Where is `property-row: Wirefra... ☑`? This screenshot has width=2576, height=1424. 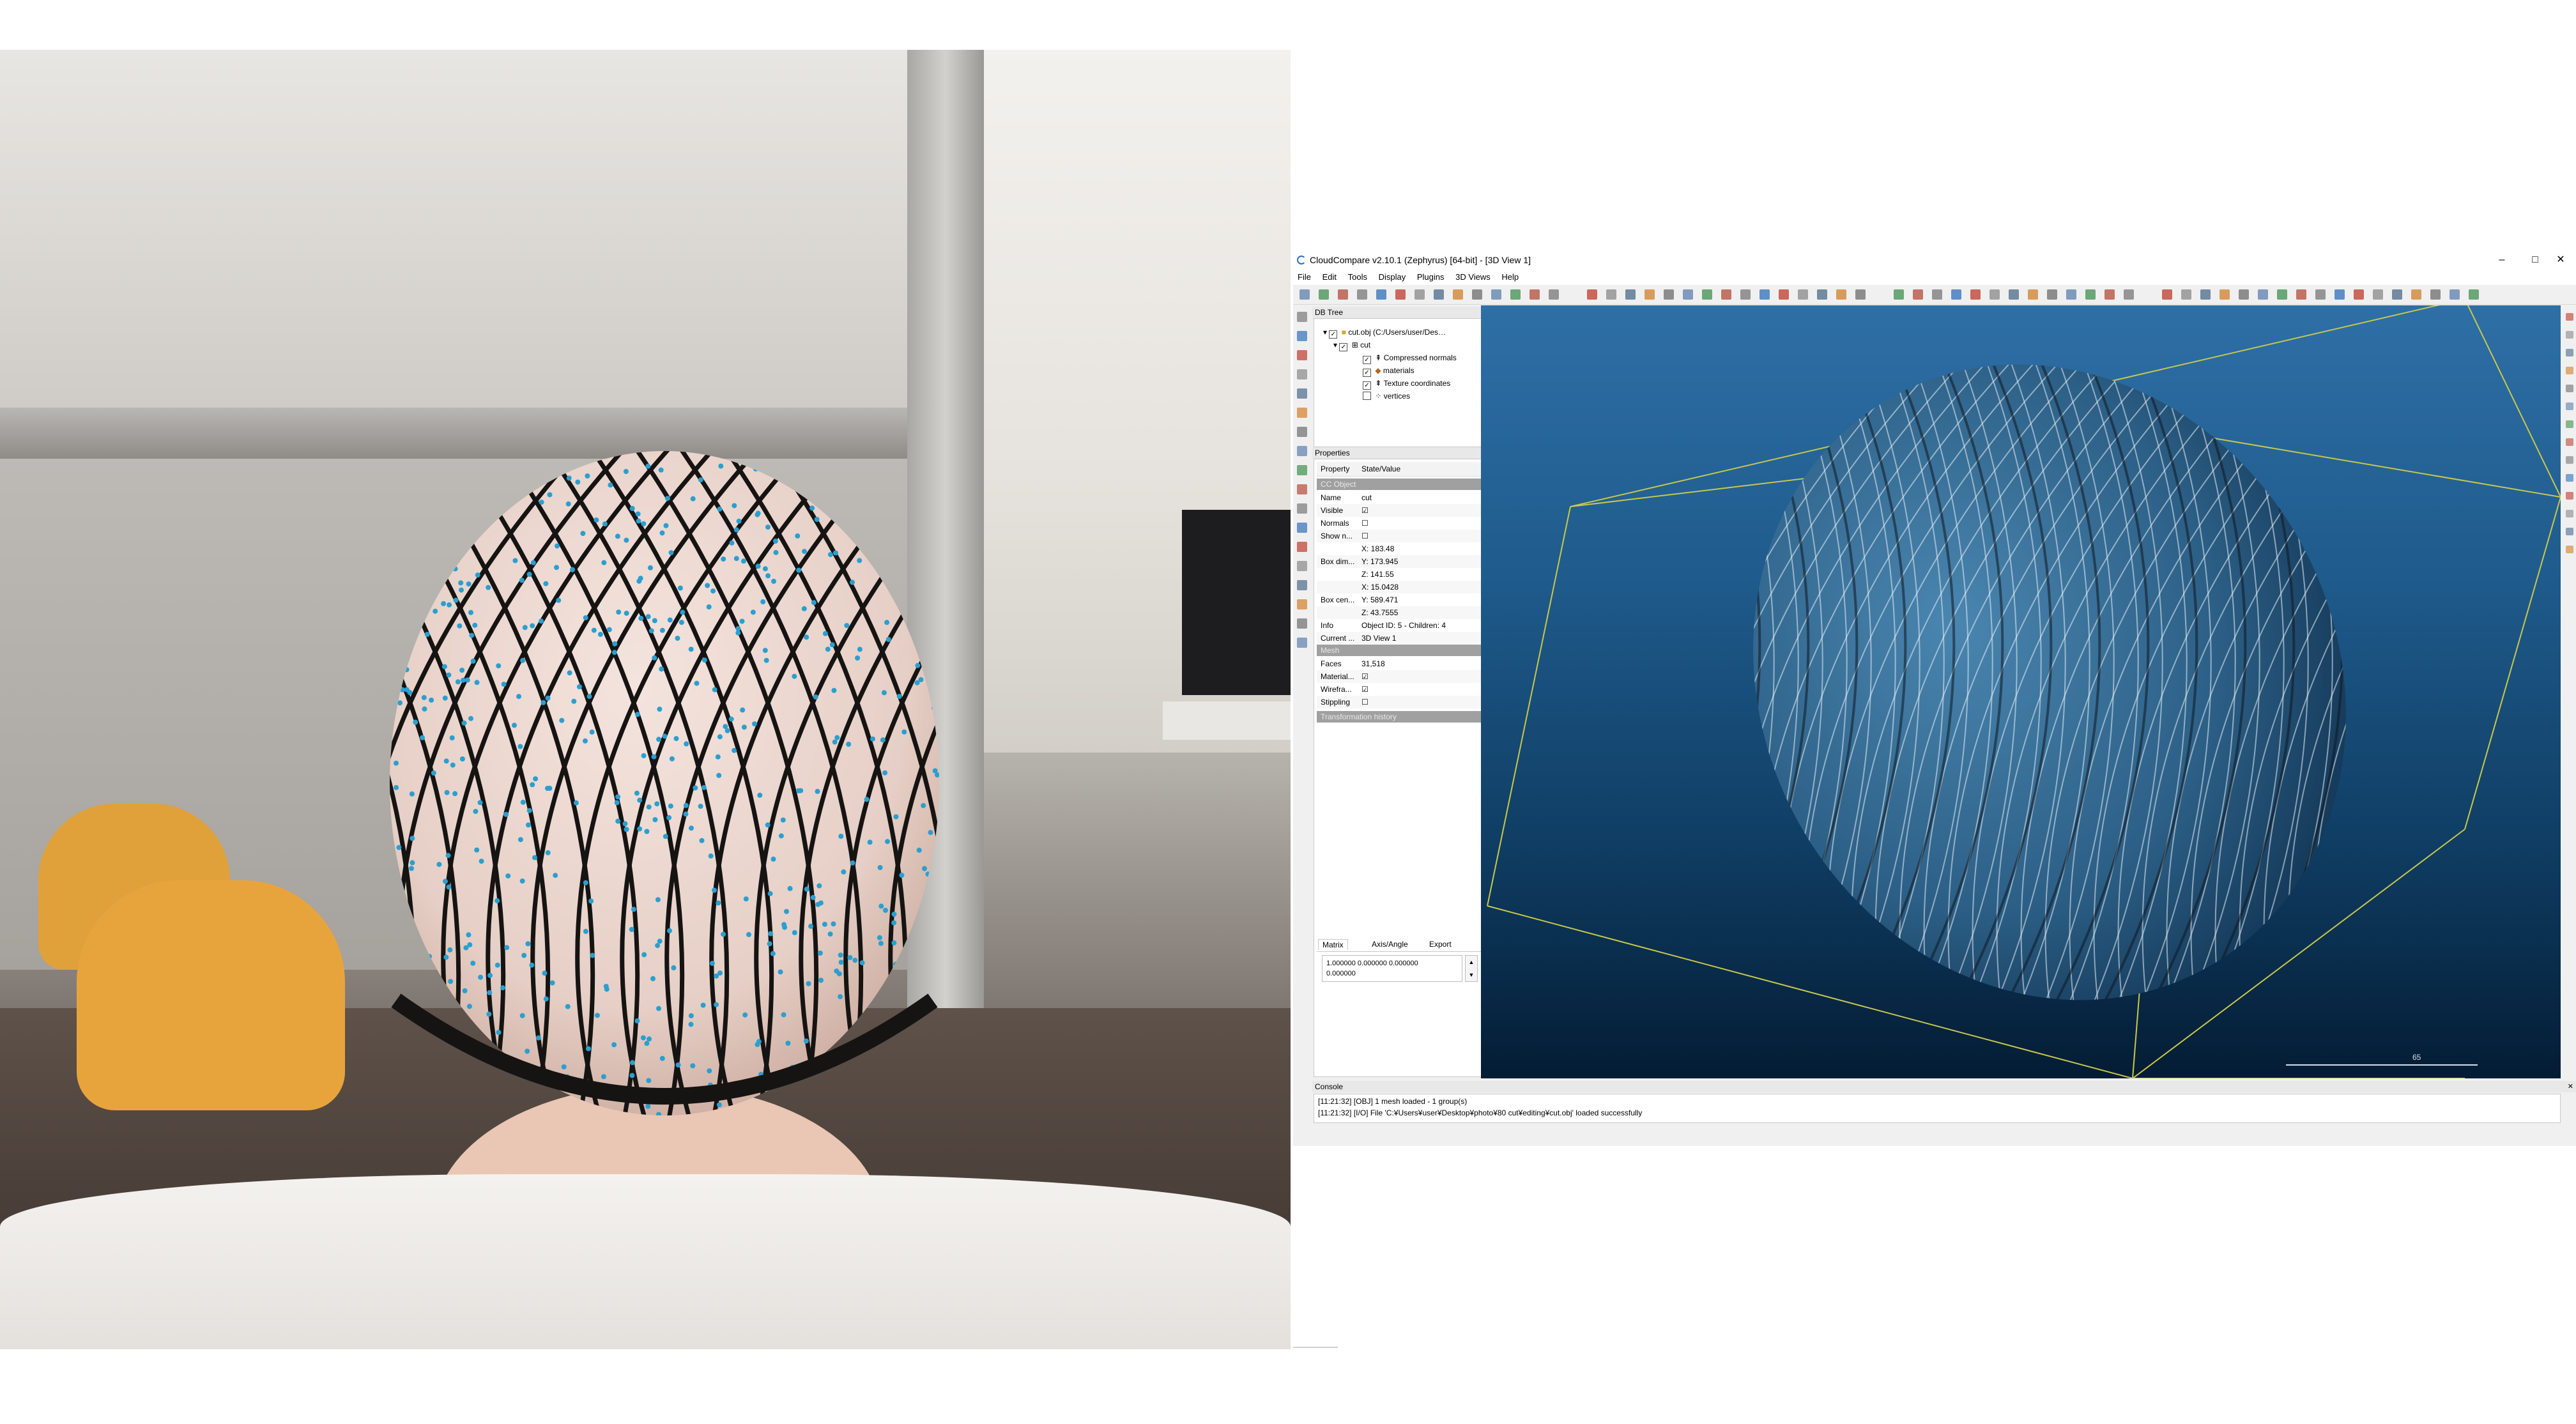
property-row: Wirefra... ☑ is located at coordinates (1402, 690).